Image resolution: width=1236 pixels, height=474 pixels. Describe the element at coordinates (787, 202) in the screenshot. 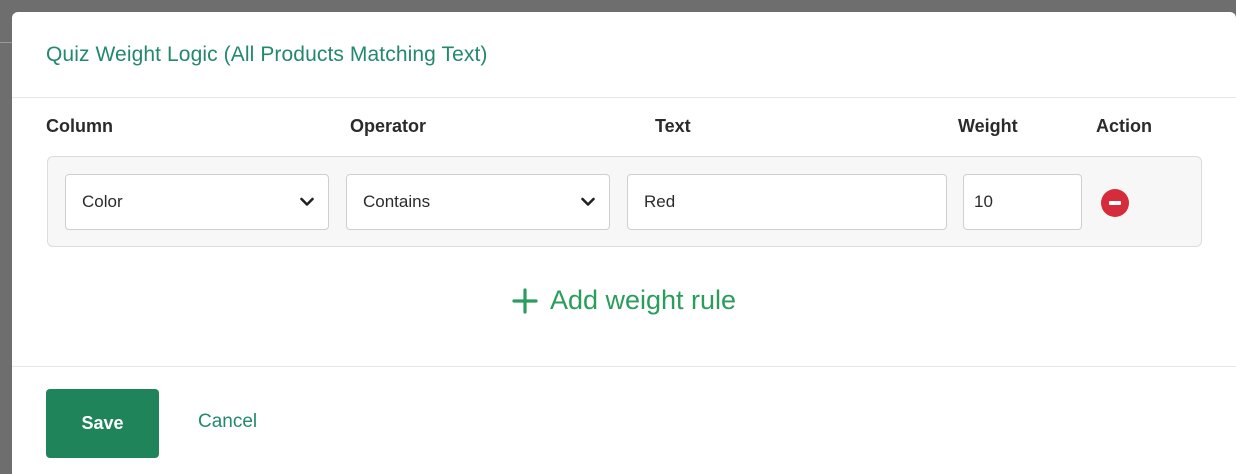

I see `text-input: Red` at that location.